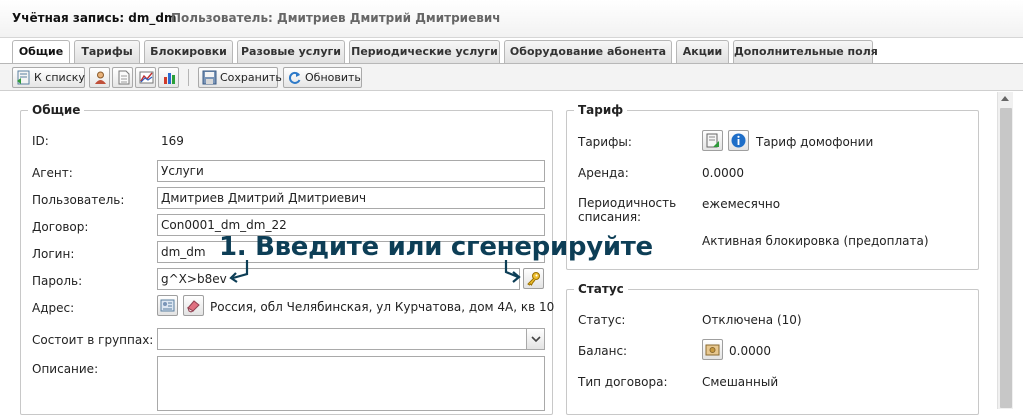  What do you see at coordinates (94, 18) in the screenshot?
I see `account-title: Учётная запись: dm_dm` at bounding box center [94, 18].